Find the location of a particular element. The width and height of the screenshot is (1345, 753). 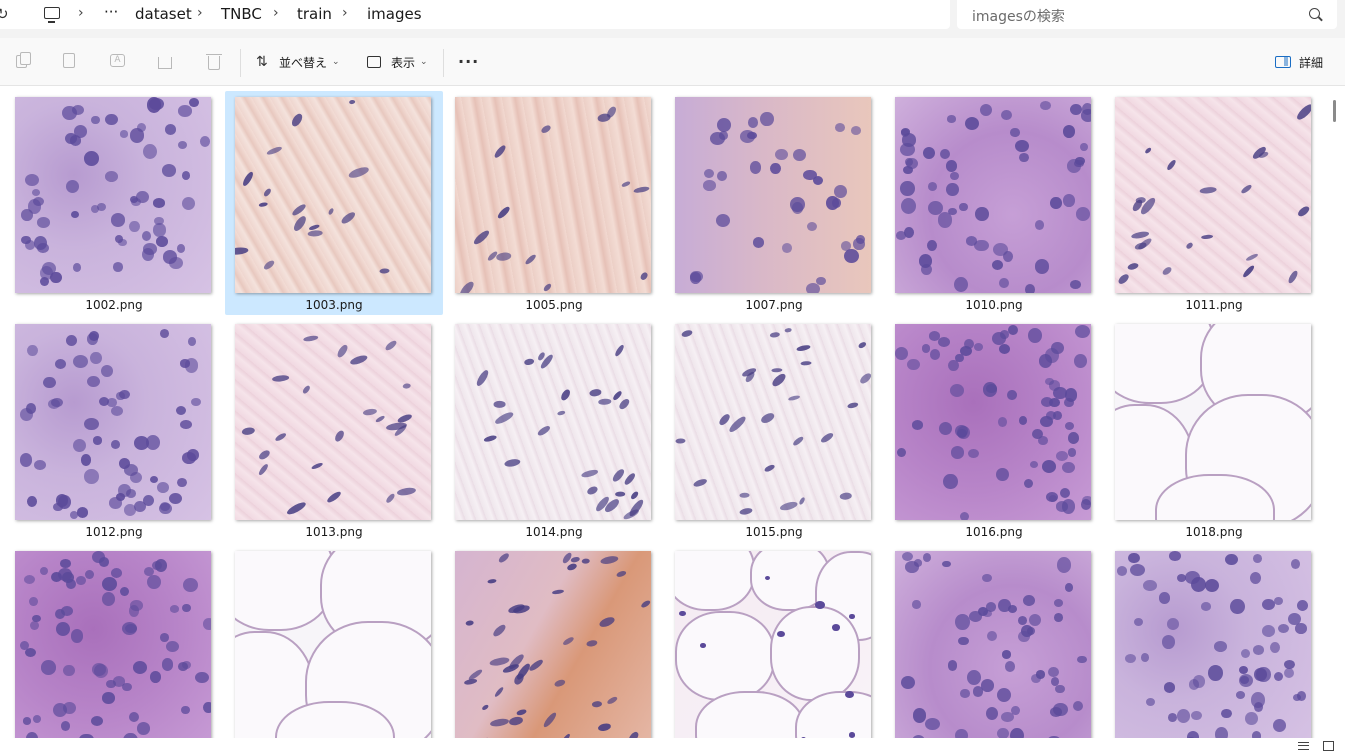

copy-icon is located at coordinates (25, 61).